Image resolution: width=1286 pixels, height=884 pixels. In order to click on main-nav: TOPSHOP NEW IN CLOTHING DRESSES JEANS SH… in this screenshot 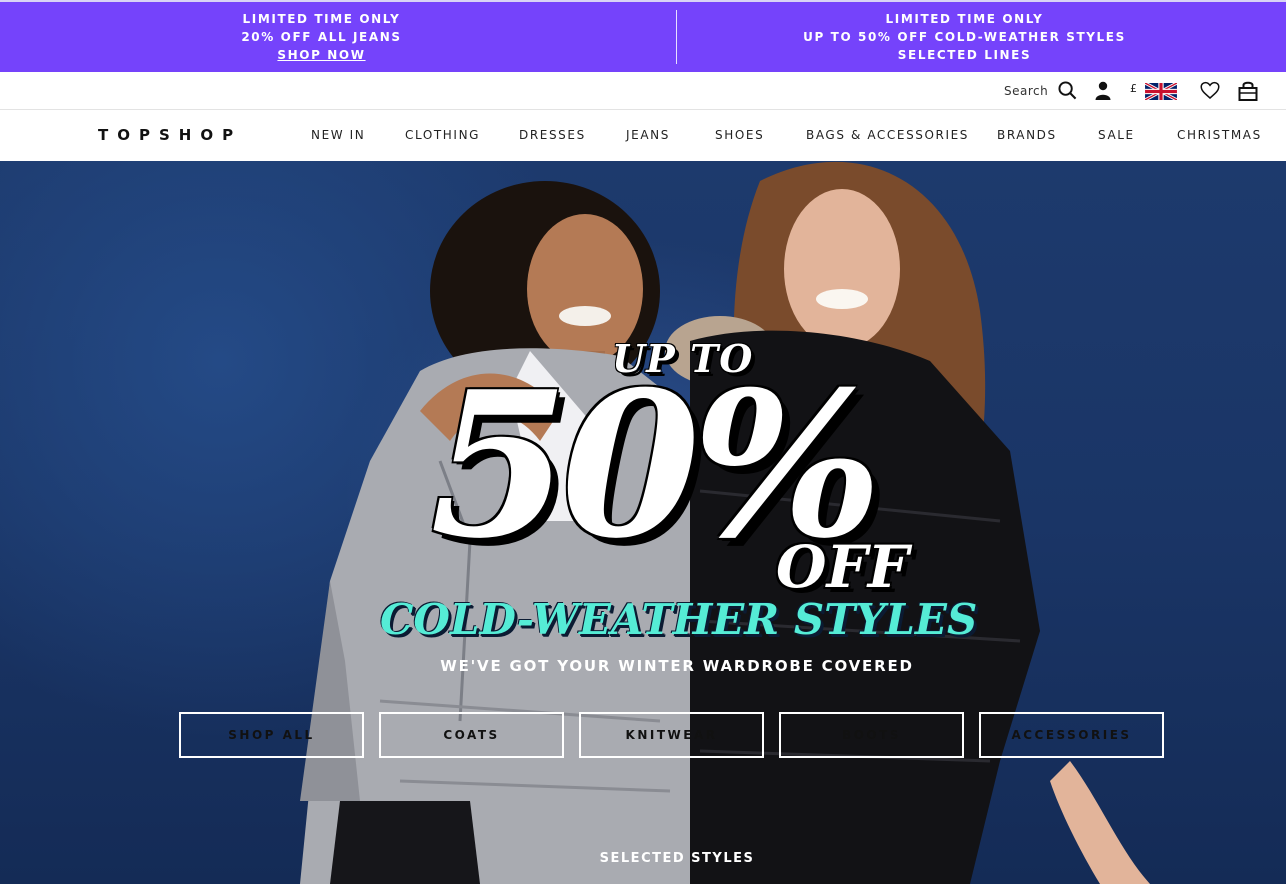, I will do `click(643, 136)`.